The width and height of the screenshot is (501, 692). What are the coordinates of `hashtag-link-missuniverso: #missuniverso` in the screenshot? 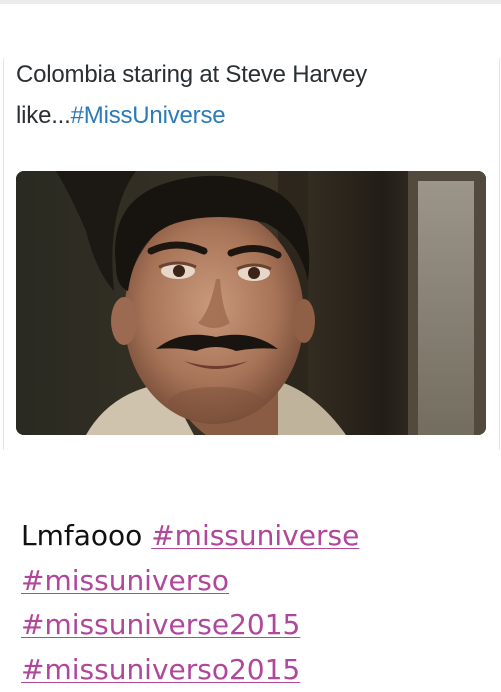 It's located at (125, 580).